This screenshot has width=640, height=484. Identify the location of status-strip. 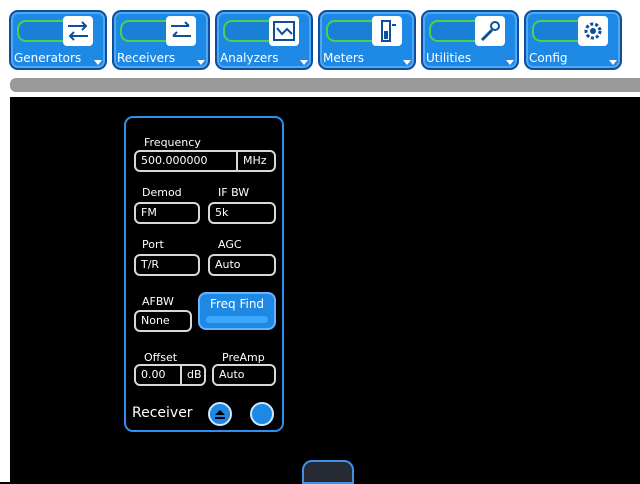
(325, 85).